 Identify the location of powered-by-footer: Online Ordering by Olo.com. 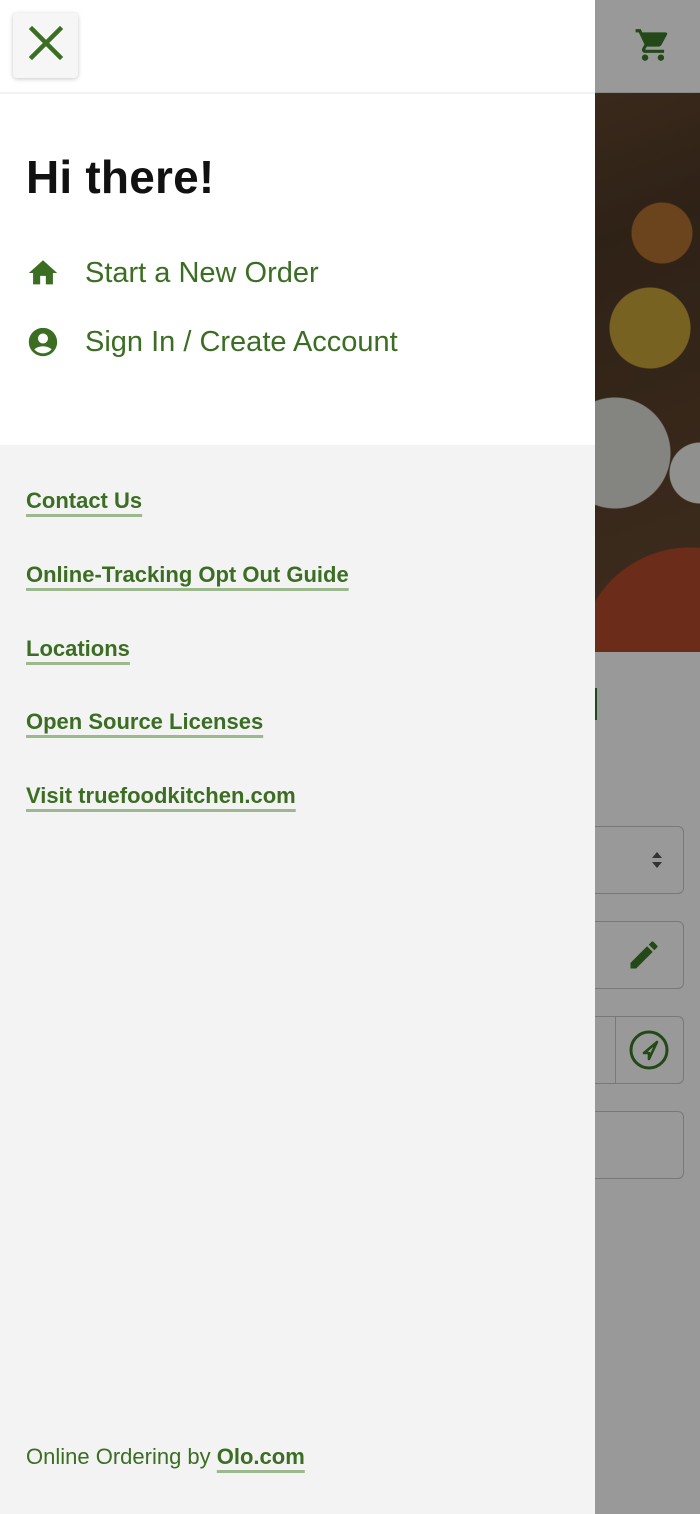
(165, 1457).